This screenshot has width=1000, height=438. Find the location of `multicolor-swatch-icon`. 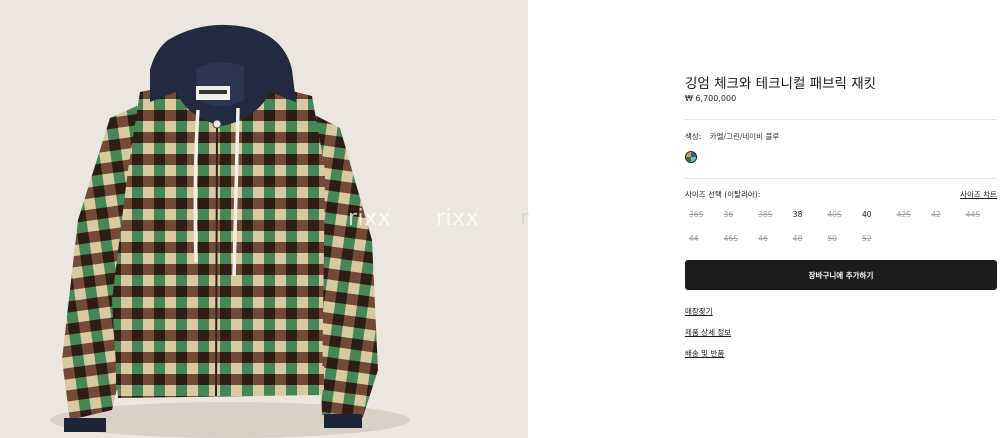

multicolor-swatch-icon is located at coordinates (691, 157).